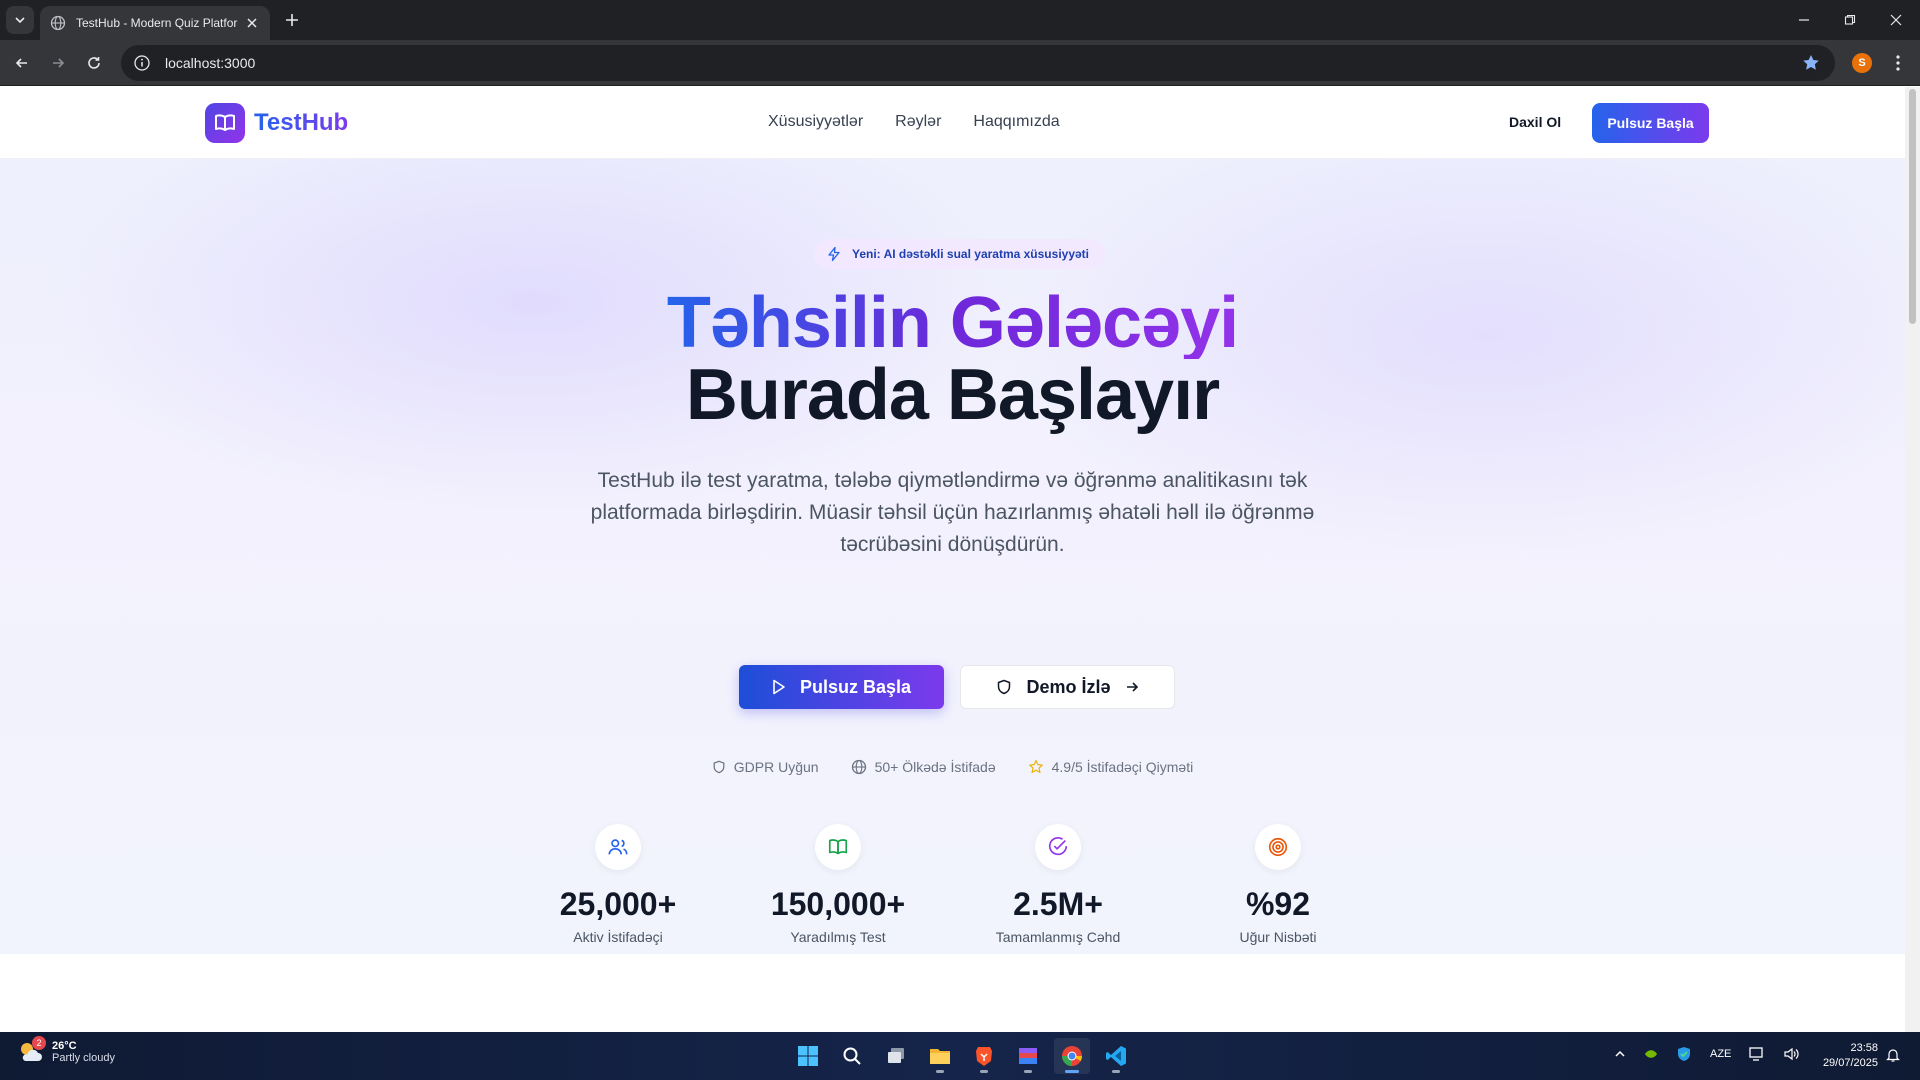 This screenshot has height=1080, width=1920. What do you see at coordinates (618, 937) in the screenshot?
I see `stat-label: Aktiv İstifadəçi` at bounding box center [618, 937].